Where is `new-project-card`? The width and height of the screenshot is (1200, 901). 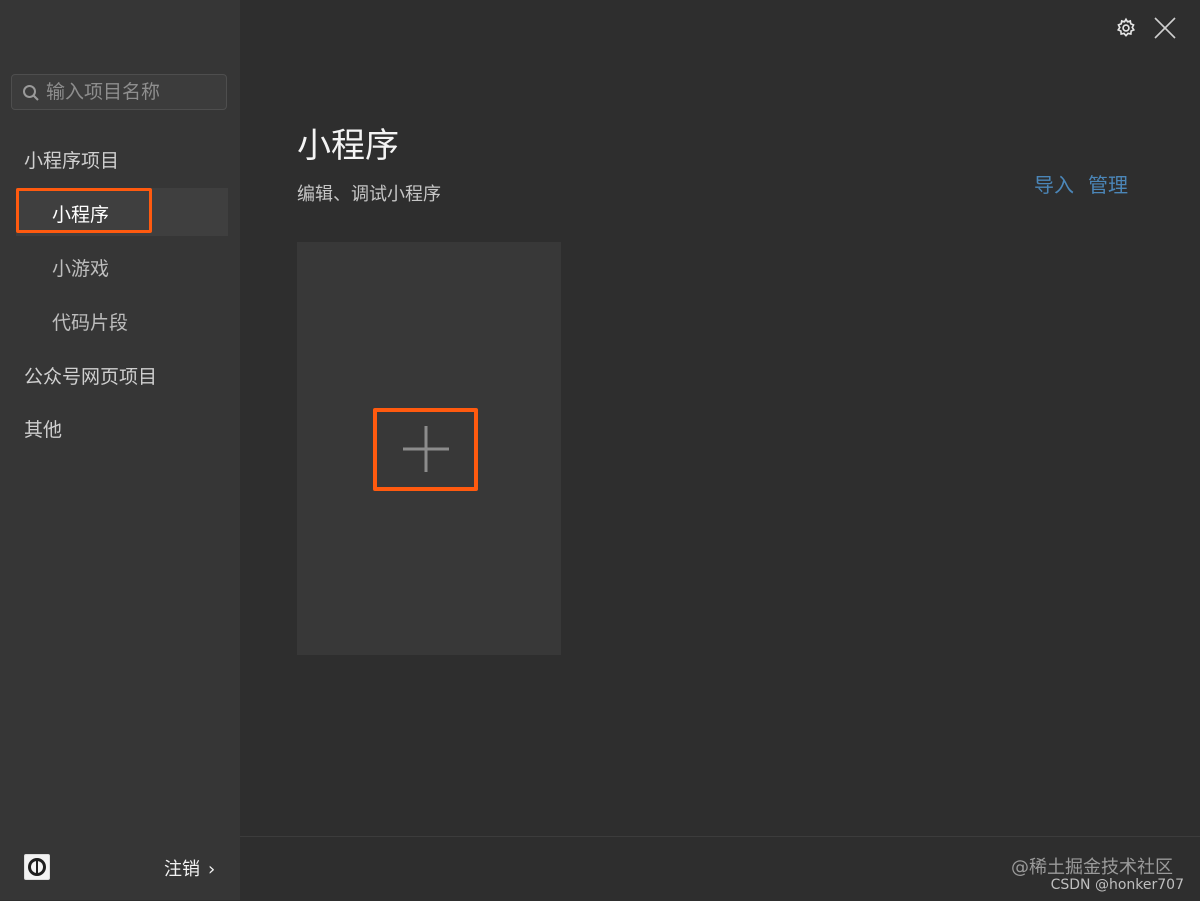 new-project-card is located at coordinates (429, 448).